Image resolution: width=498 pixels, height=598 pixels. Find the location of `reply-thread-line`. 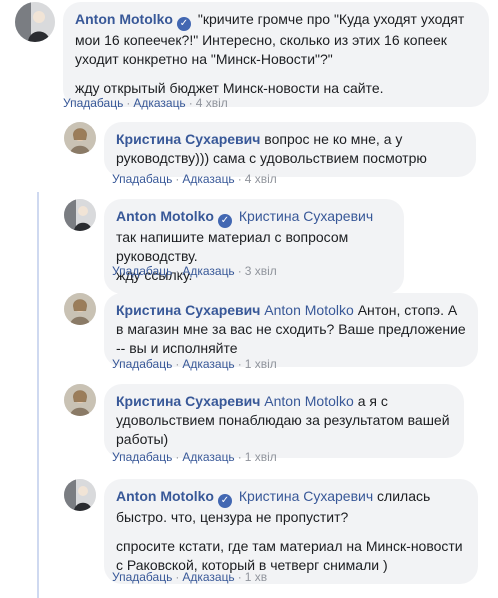

reply-thread-line is located at coordinates (38, 395).